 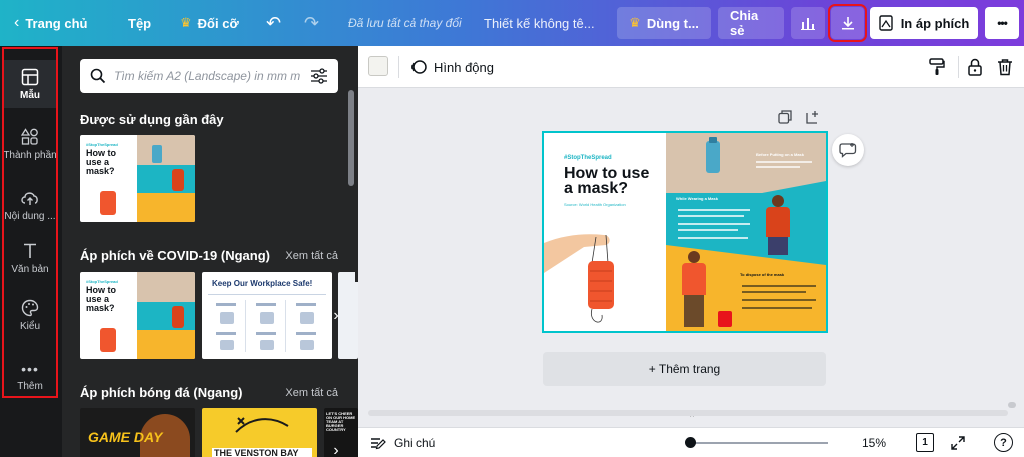 I want to click on insights-button, so click(x=808, y=23).